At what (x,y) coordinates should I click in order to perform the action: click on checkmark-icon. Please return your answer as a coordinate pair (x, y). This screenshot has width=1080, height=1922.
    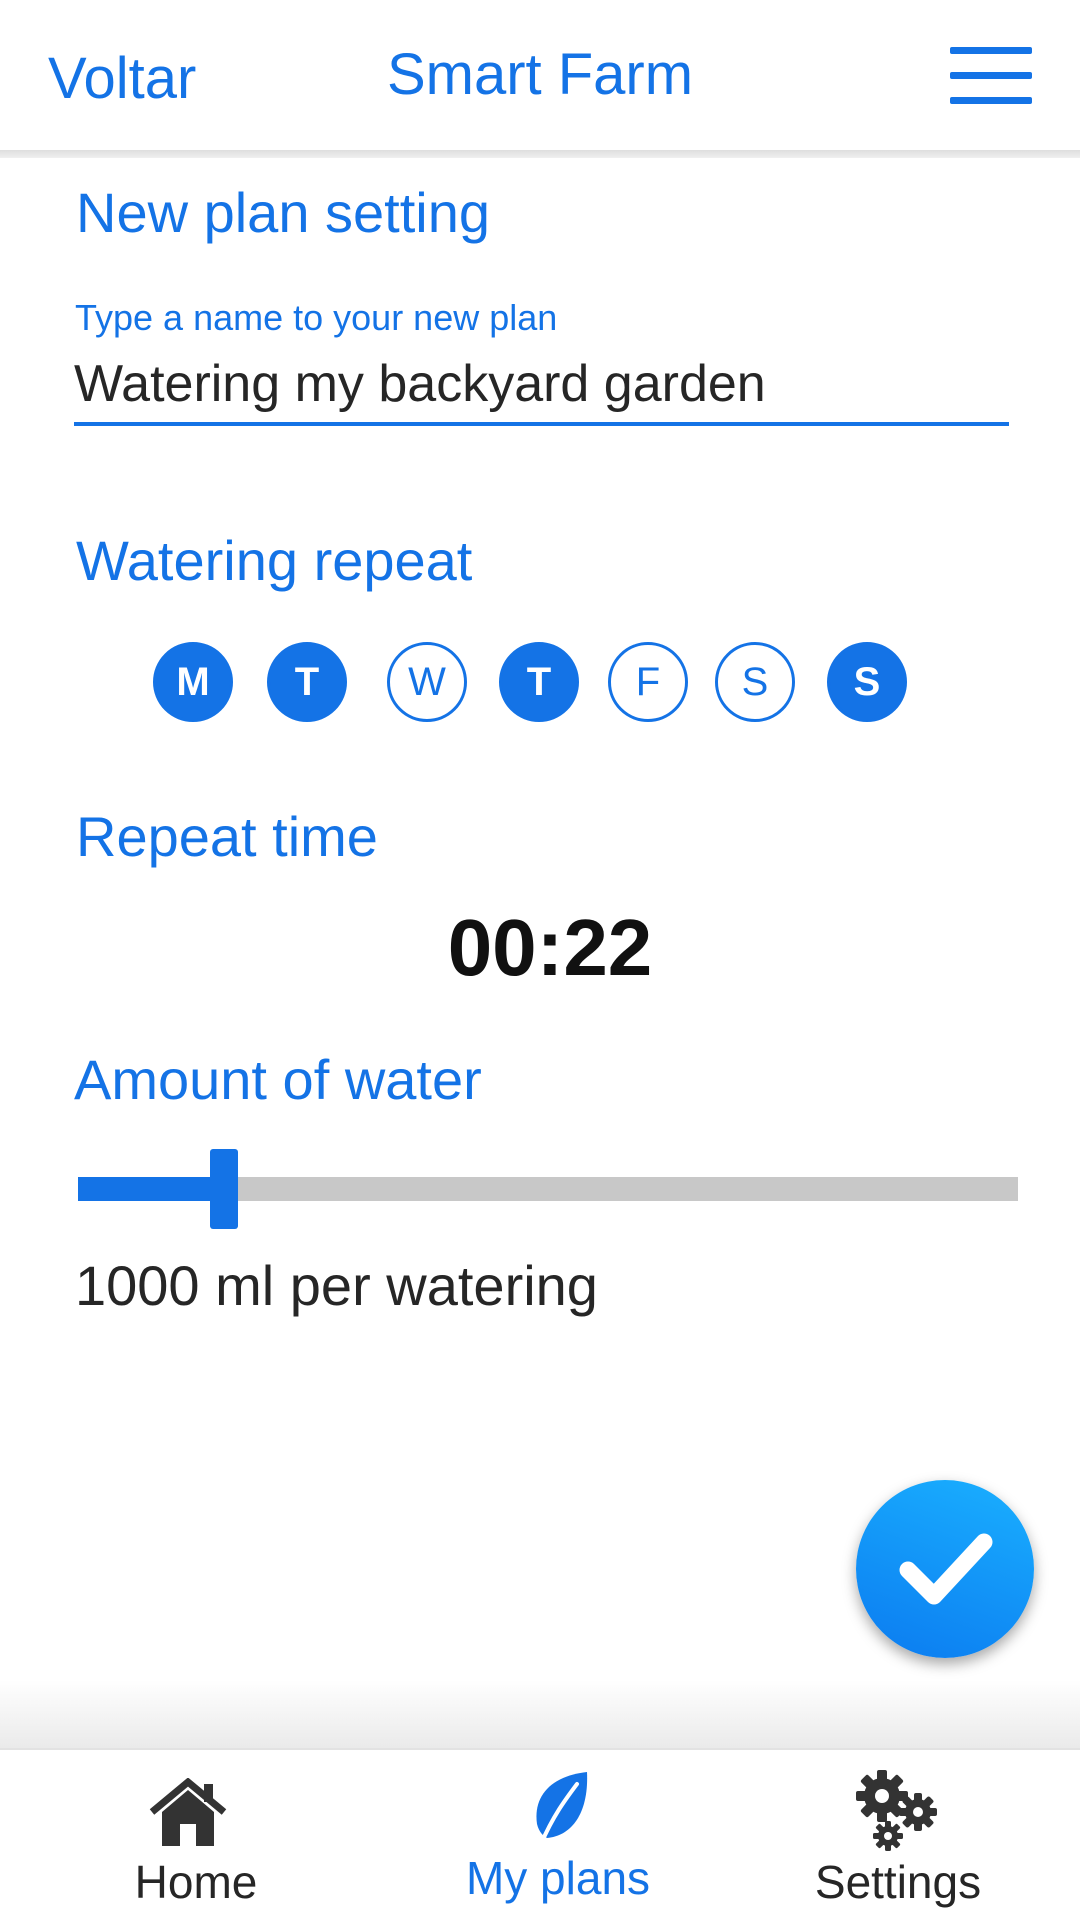
    Looking at the image, I should click on (946, 1569).